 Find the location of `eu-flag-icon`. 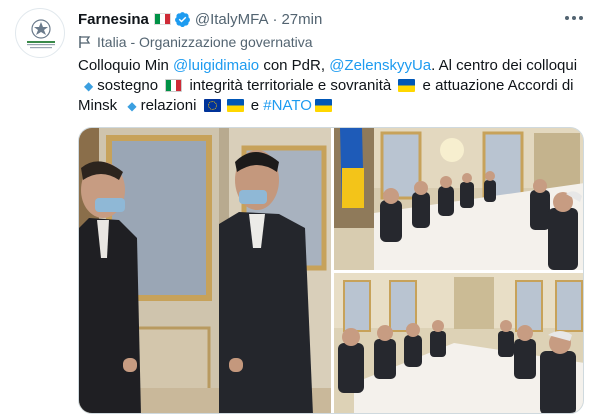

eu-flag-icon is located at coordinates (212, 105).